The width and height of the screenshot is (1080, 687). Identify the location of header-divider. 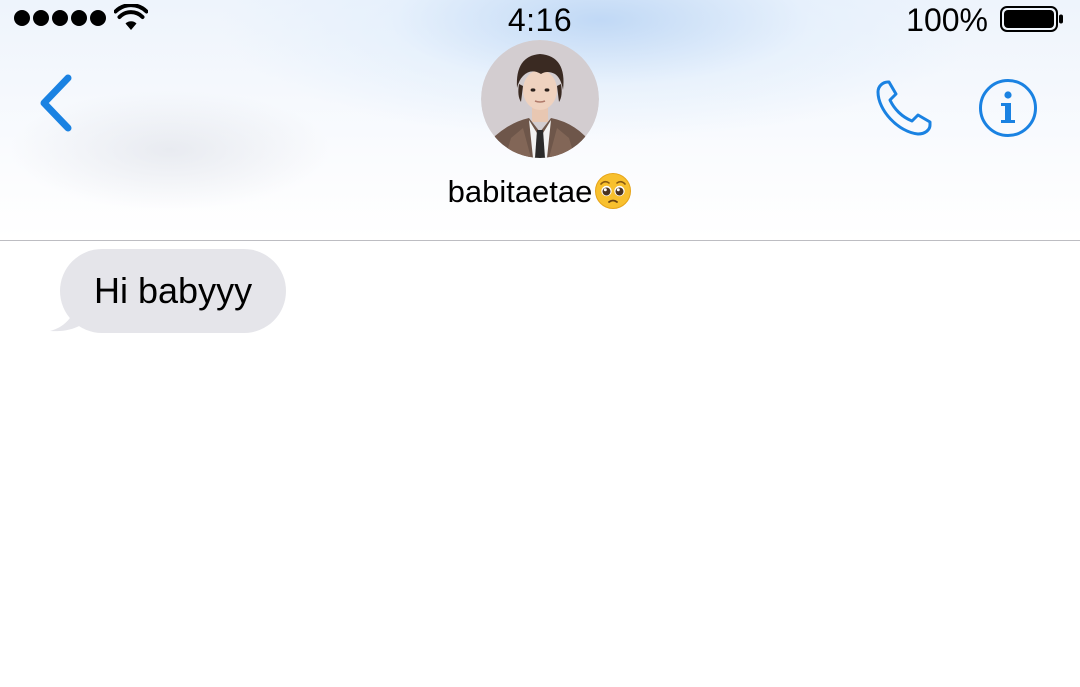
(540, 240).